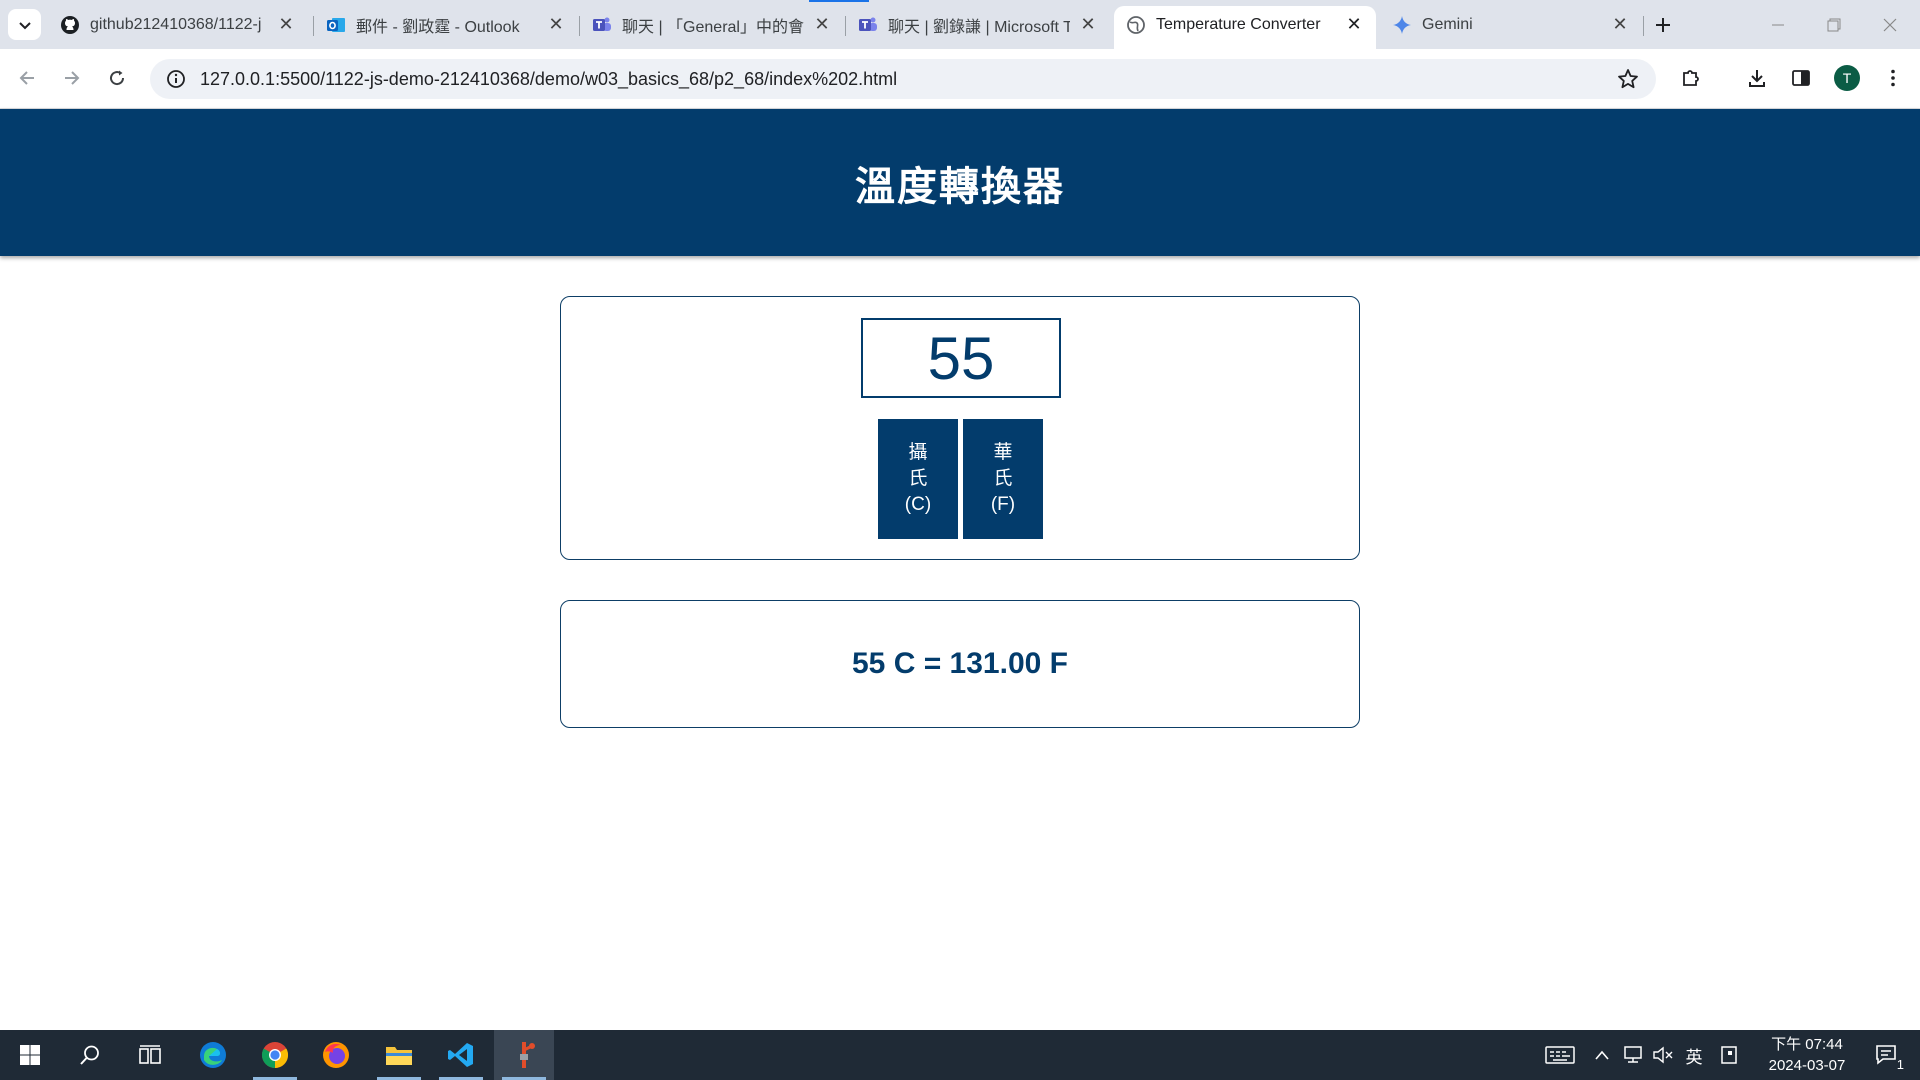  Describe the element at coordinates (1003, 452) in the screenshot. I see `button-label-line: 華` at that location.